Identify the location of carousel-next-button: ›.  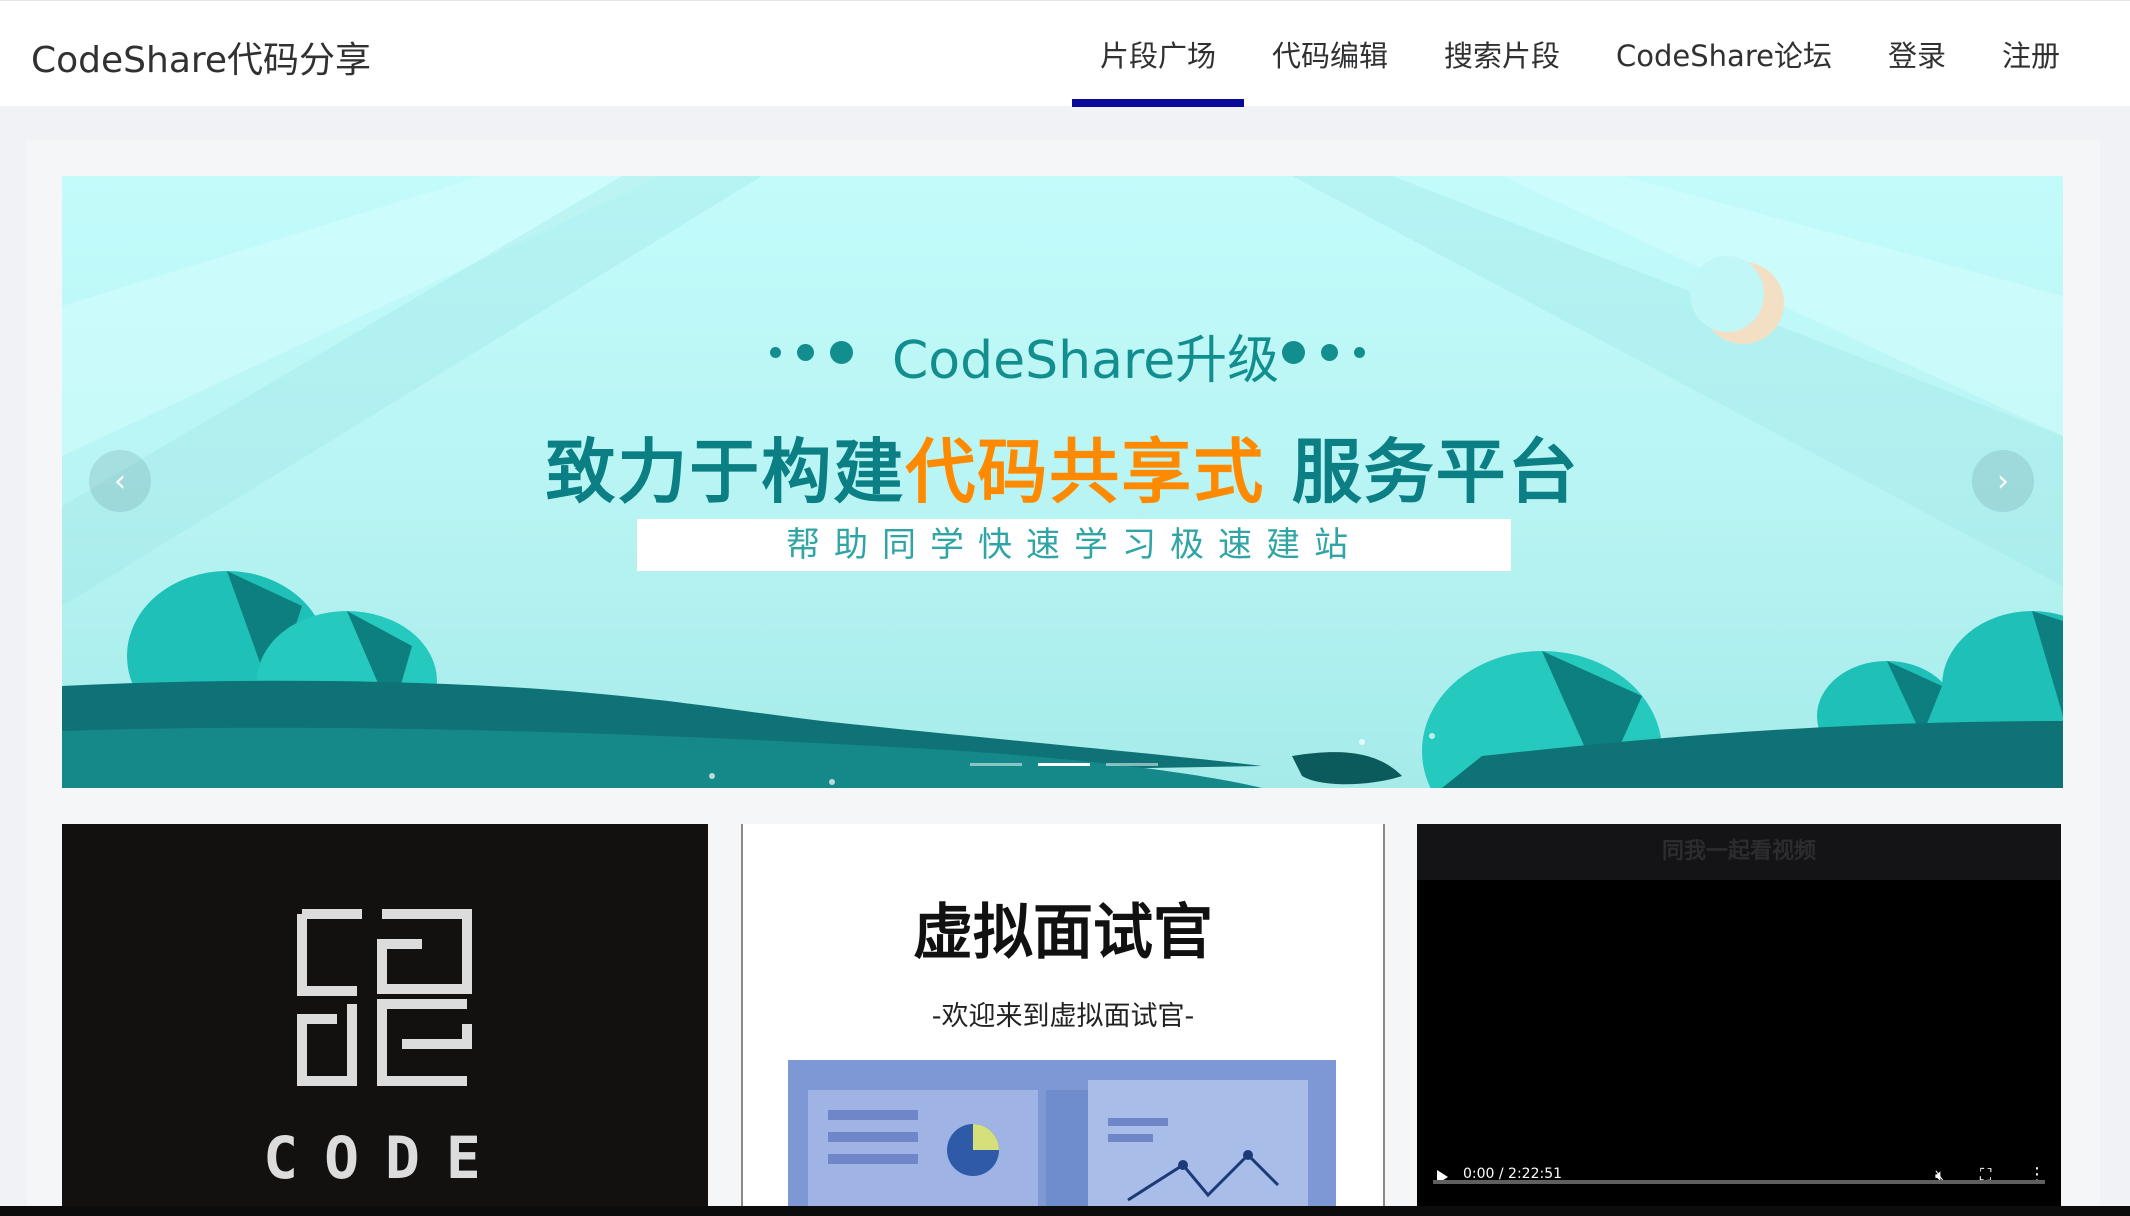
(2003, 481).